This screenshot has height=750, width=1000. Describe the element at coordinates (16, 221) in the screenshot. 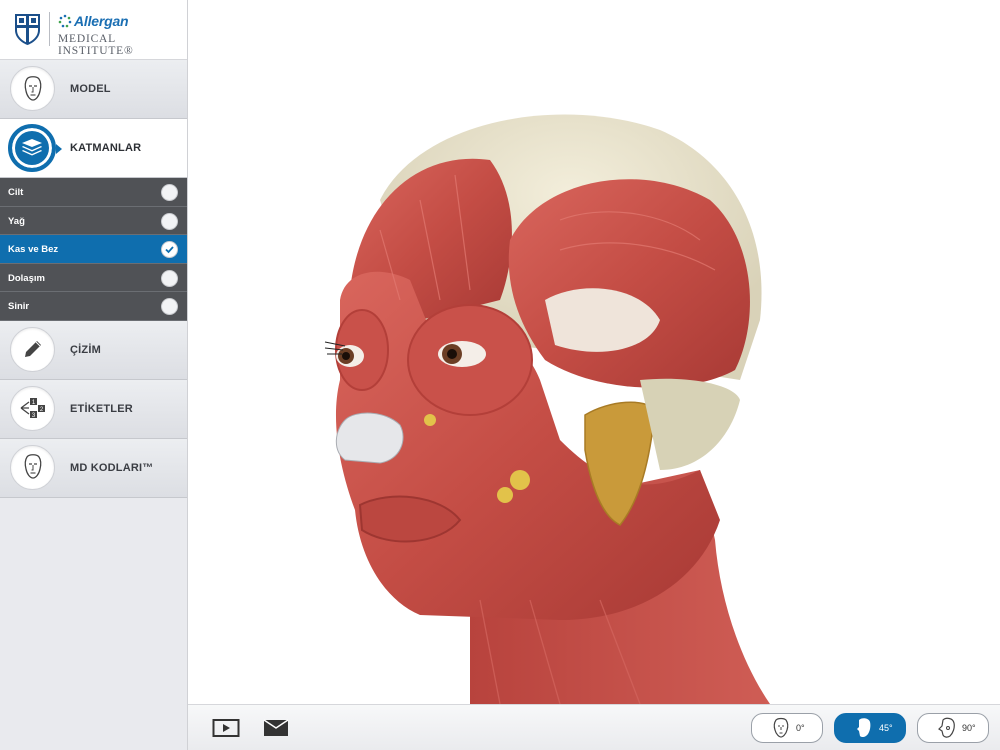

I see `layer-name: Yağ` at that location.